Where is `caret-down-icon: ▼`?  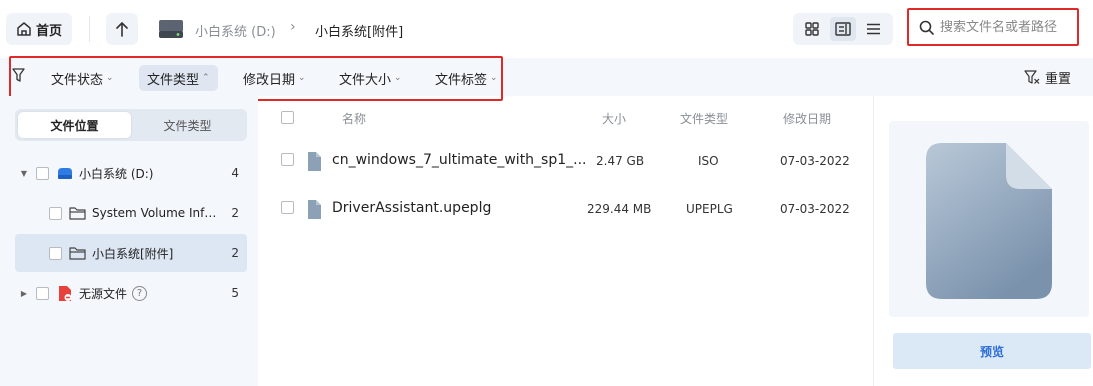
caret-down-icon: ▼ is located at coordinates (24, 173).